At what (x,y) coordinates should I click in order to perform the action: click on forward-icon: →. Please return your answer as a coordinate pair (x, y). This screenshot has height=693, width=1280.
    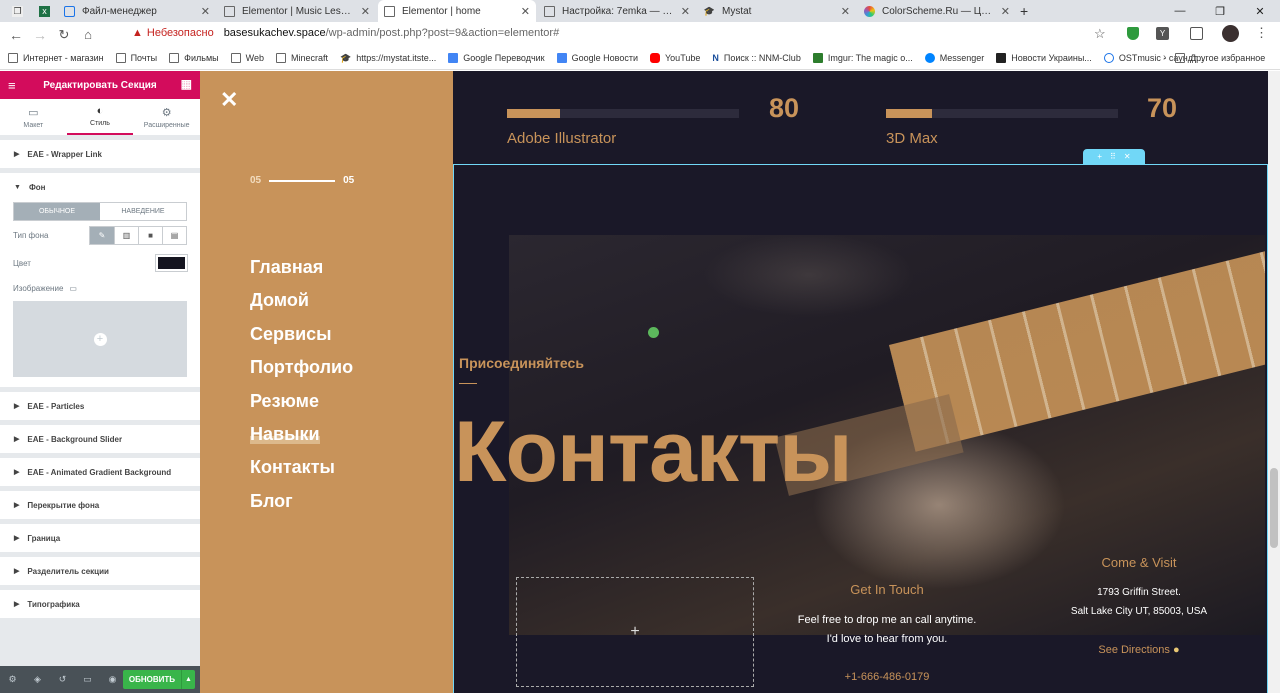
    Looking at the image, I should click on (40, 35).